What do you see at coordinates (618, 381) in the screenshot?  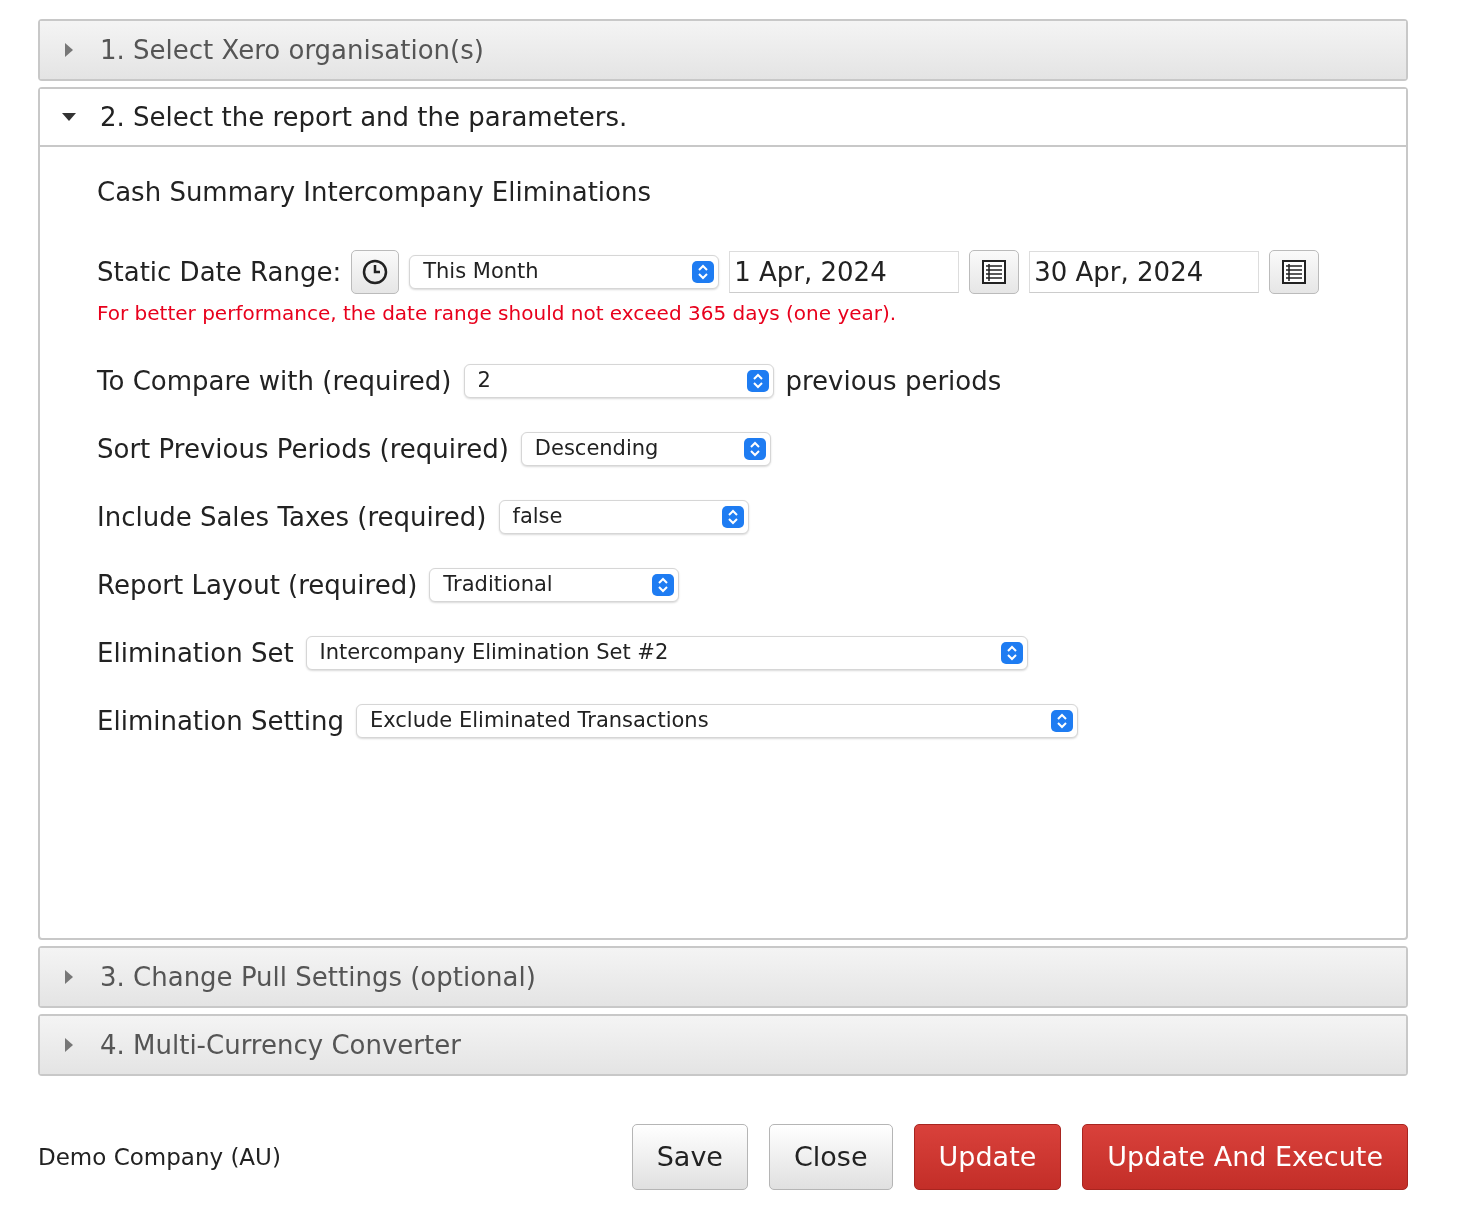 I see `dropdown: 2` at bounding box center [618, 381].